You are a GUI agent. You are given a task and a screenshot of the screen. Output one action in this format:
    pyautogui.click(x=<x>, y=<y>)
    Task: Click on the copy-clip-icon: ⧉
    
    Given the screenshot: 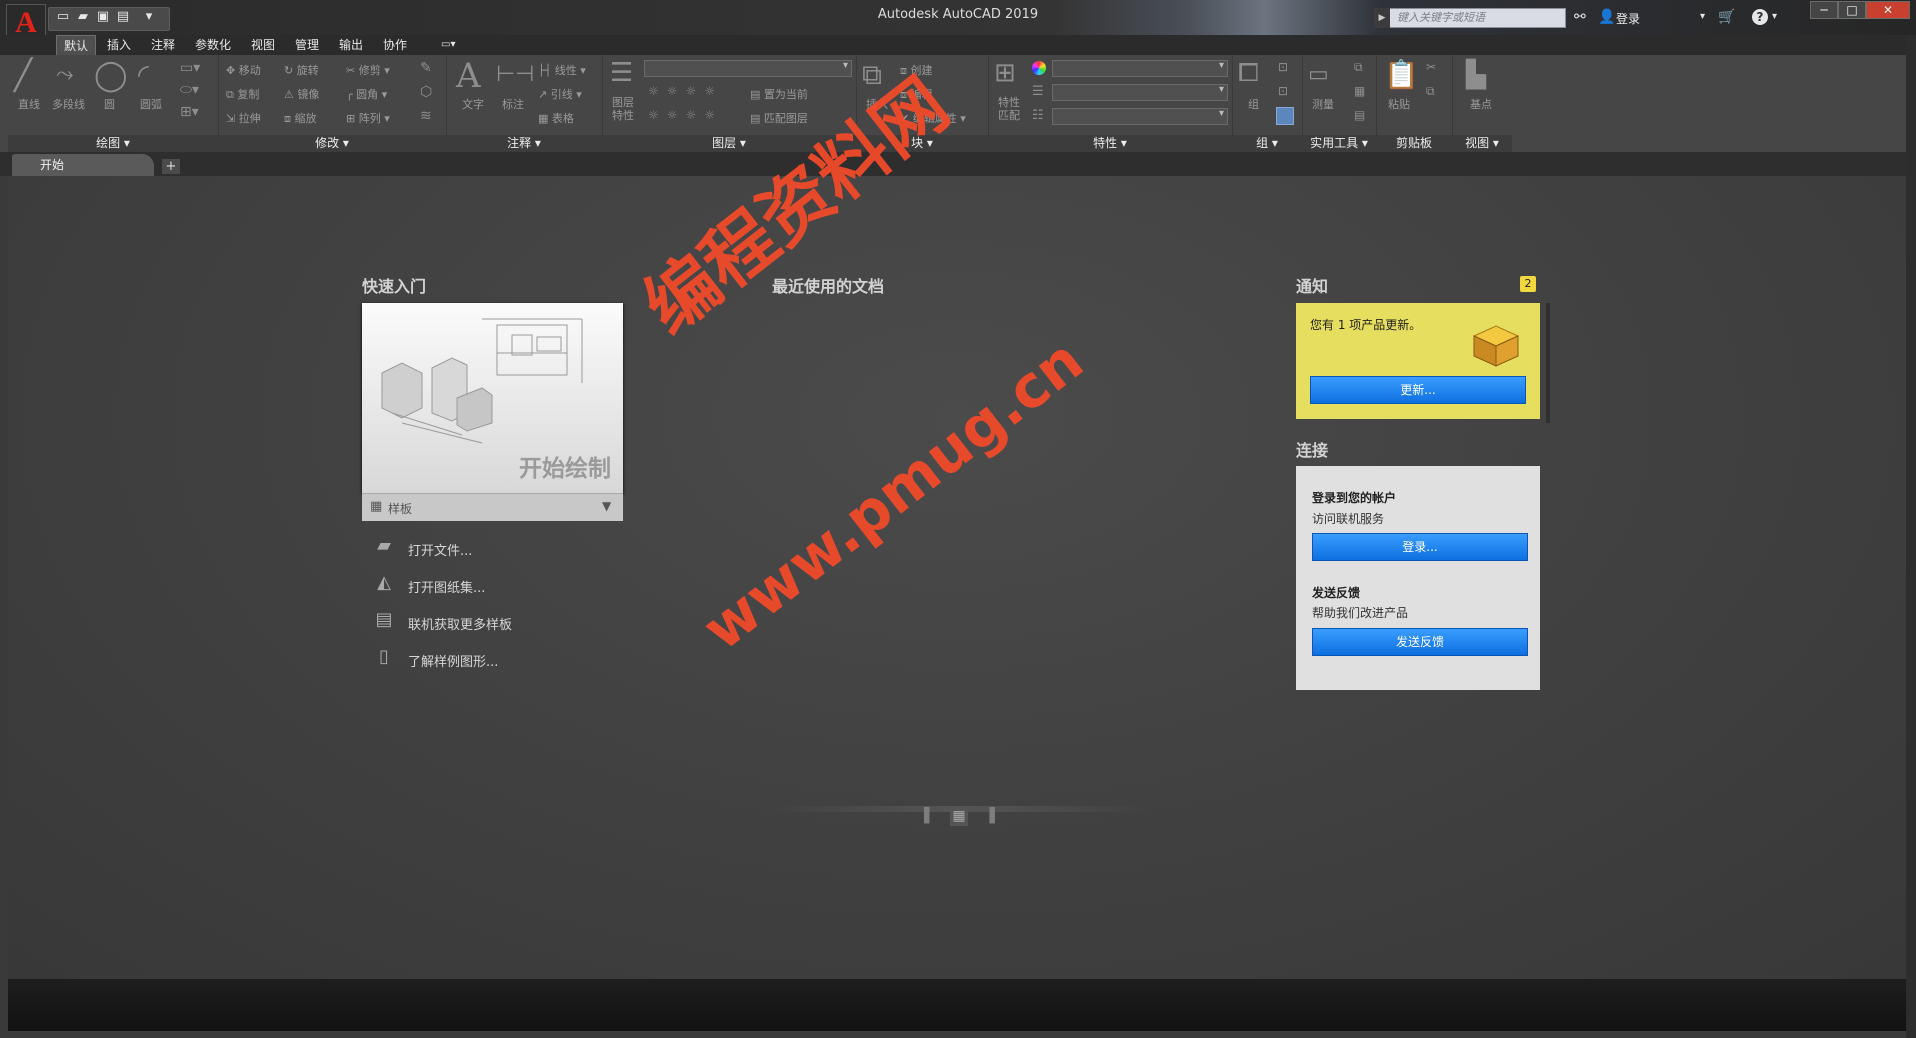 What is the action you would take?
    pyautogui.click(x=1430, y=91)
    